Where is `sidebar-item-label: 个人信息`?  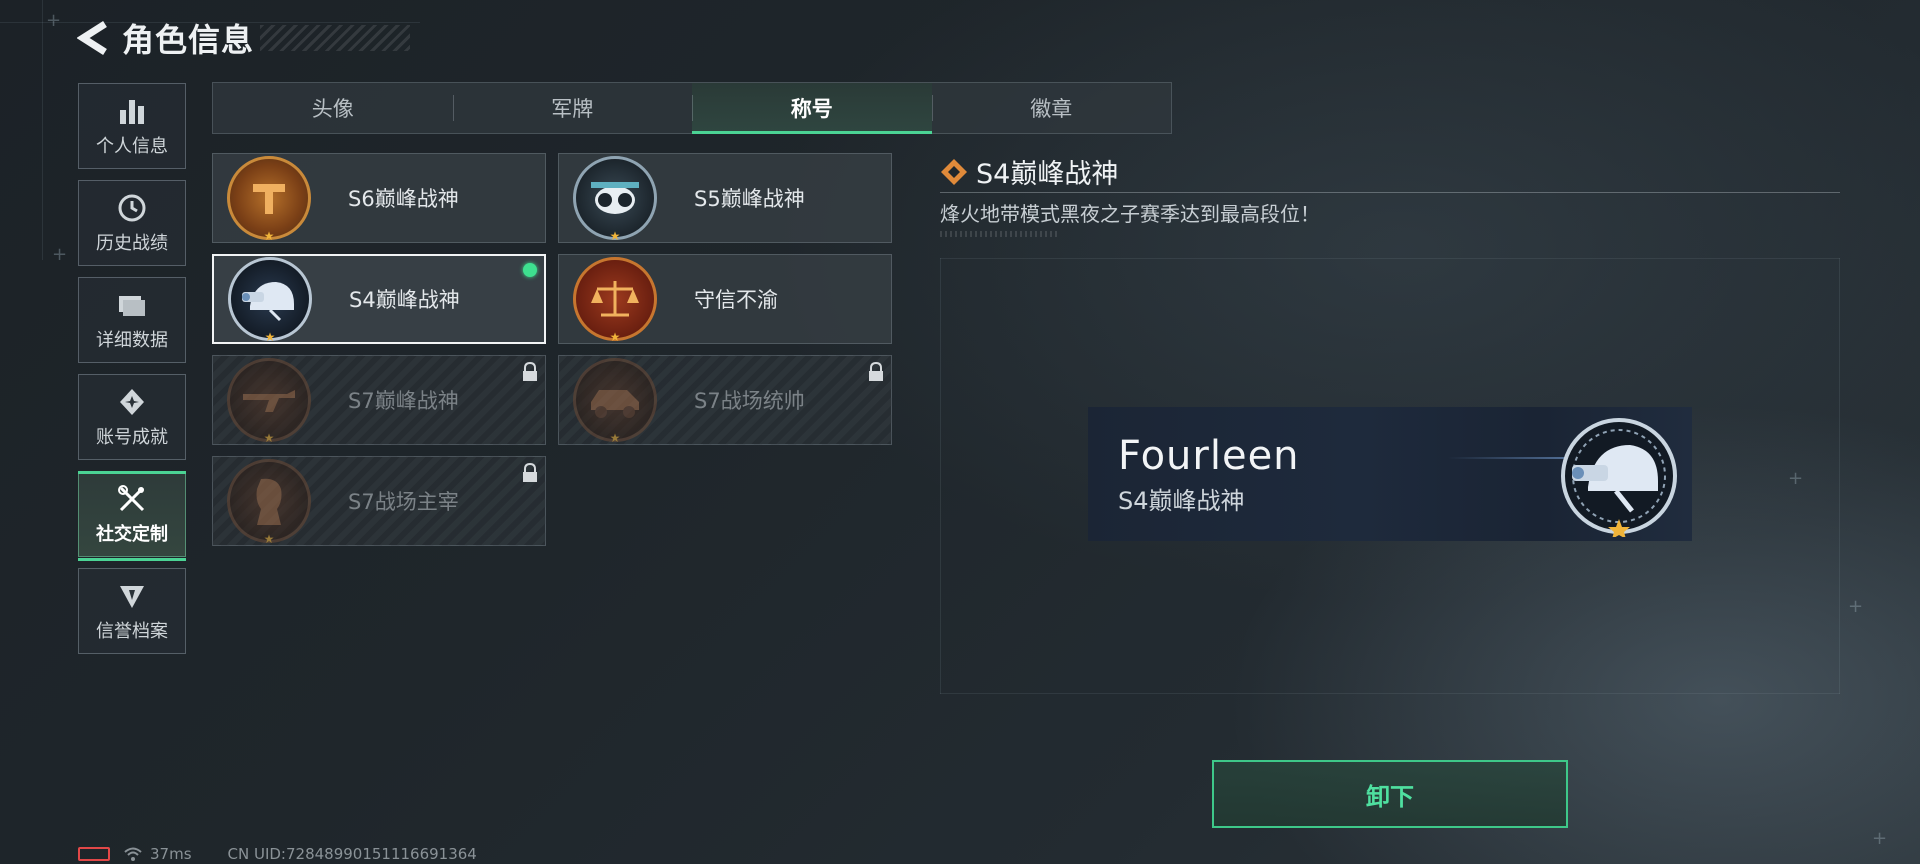
sidebar-item-label: 个人信息 is located at coordinates (132, 146).